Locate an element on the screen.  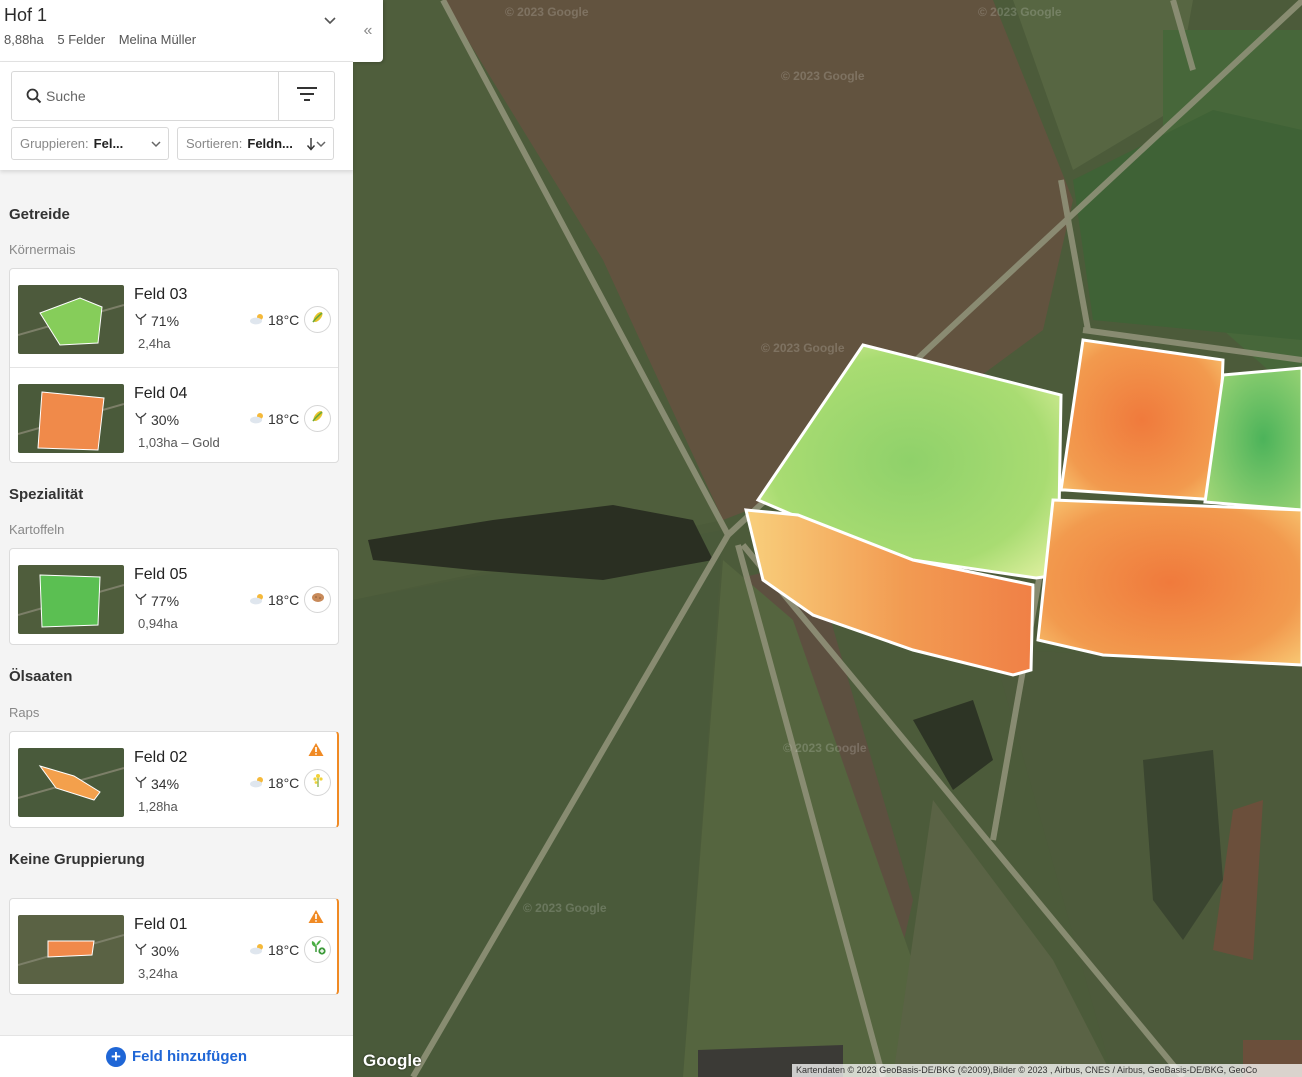
corn-icon is located at coordinates (318, 418).